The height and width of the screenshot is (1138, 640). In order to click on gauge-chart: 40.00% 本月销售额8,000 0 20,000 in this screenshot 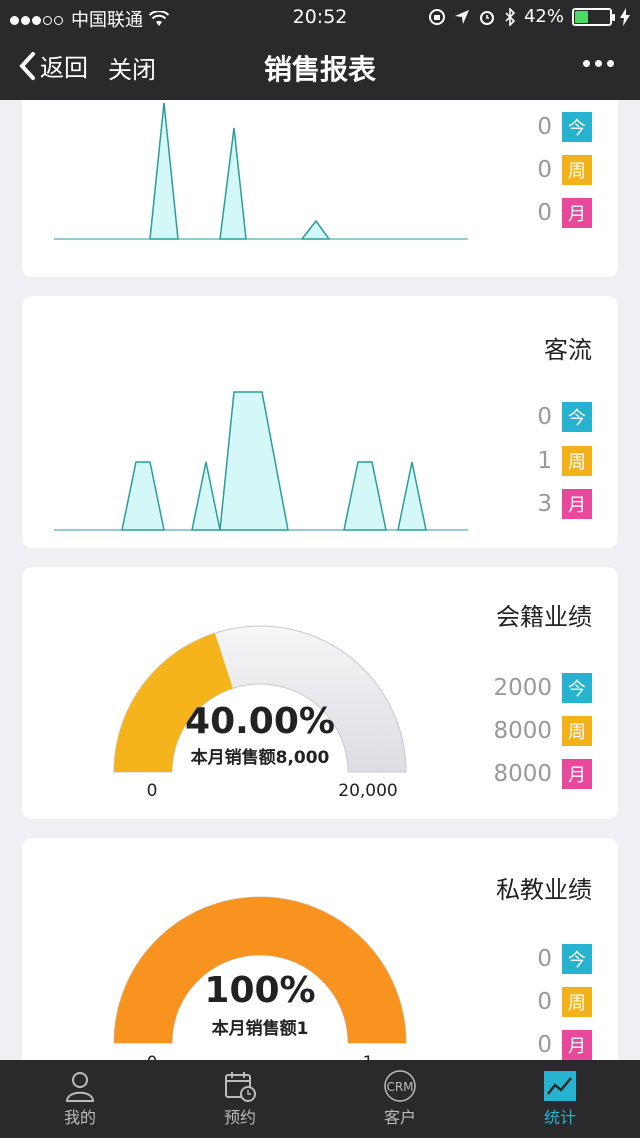, I will do `click(260, 713)`.